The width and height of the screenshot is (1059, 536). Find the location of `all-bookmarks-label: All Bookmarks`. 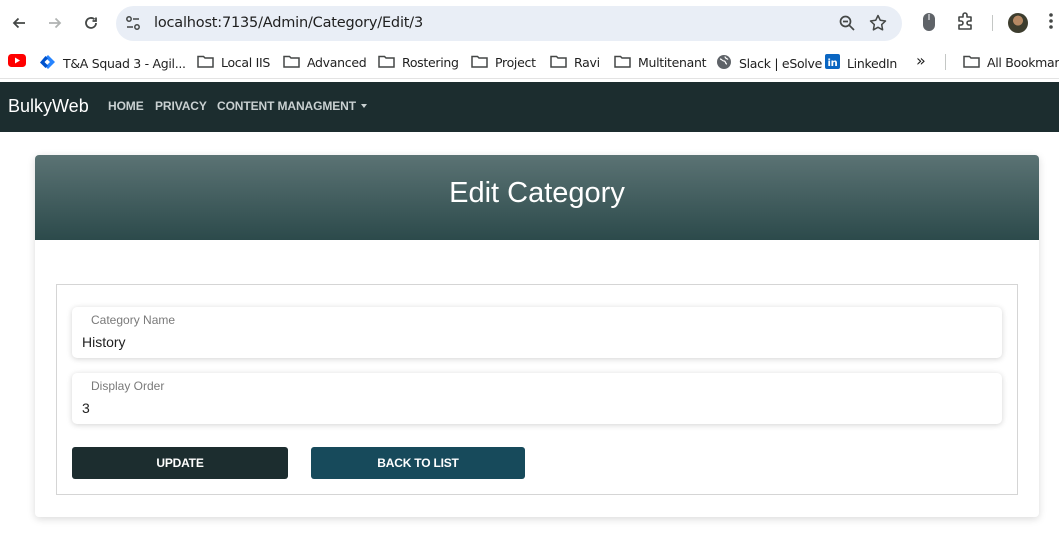

all-bookmarks-label: All Bookmarks is located at coordinates (1023, 62).